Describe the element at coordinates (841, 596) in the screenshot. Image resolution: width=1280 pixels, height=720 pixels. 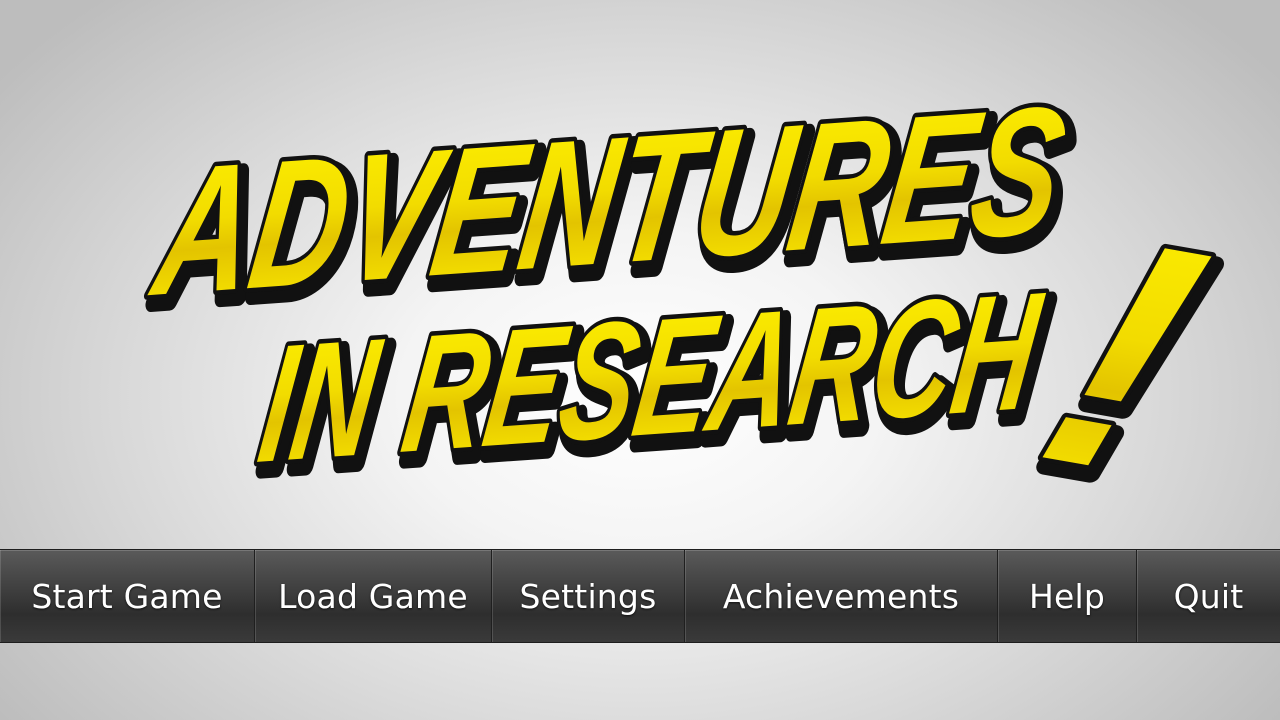
I see `achievements-button: Achievements` at that location.